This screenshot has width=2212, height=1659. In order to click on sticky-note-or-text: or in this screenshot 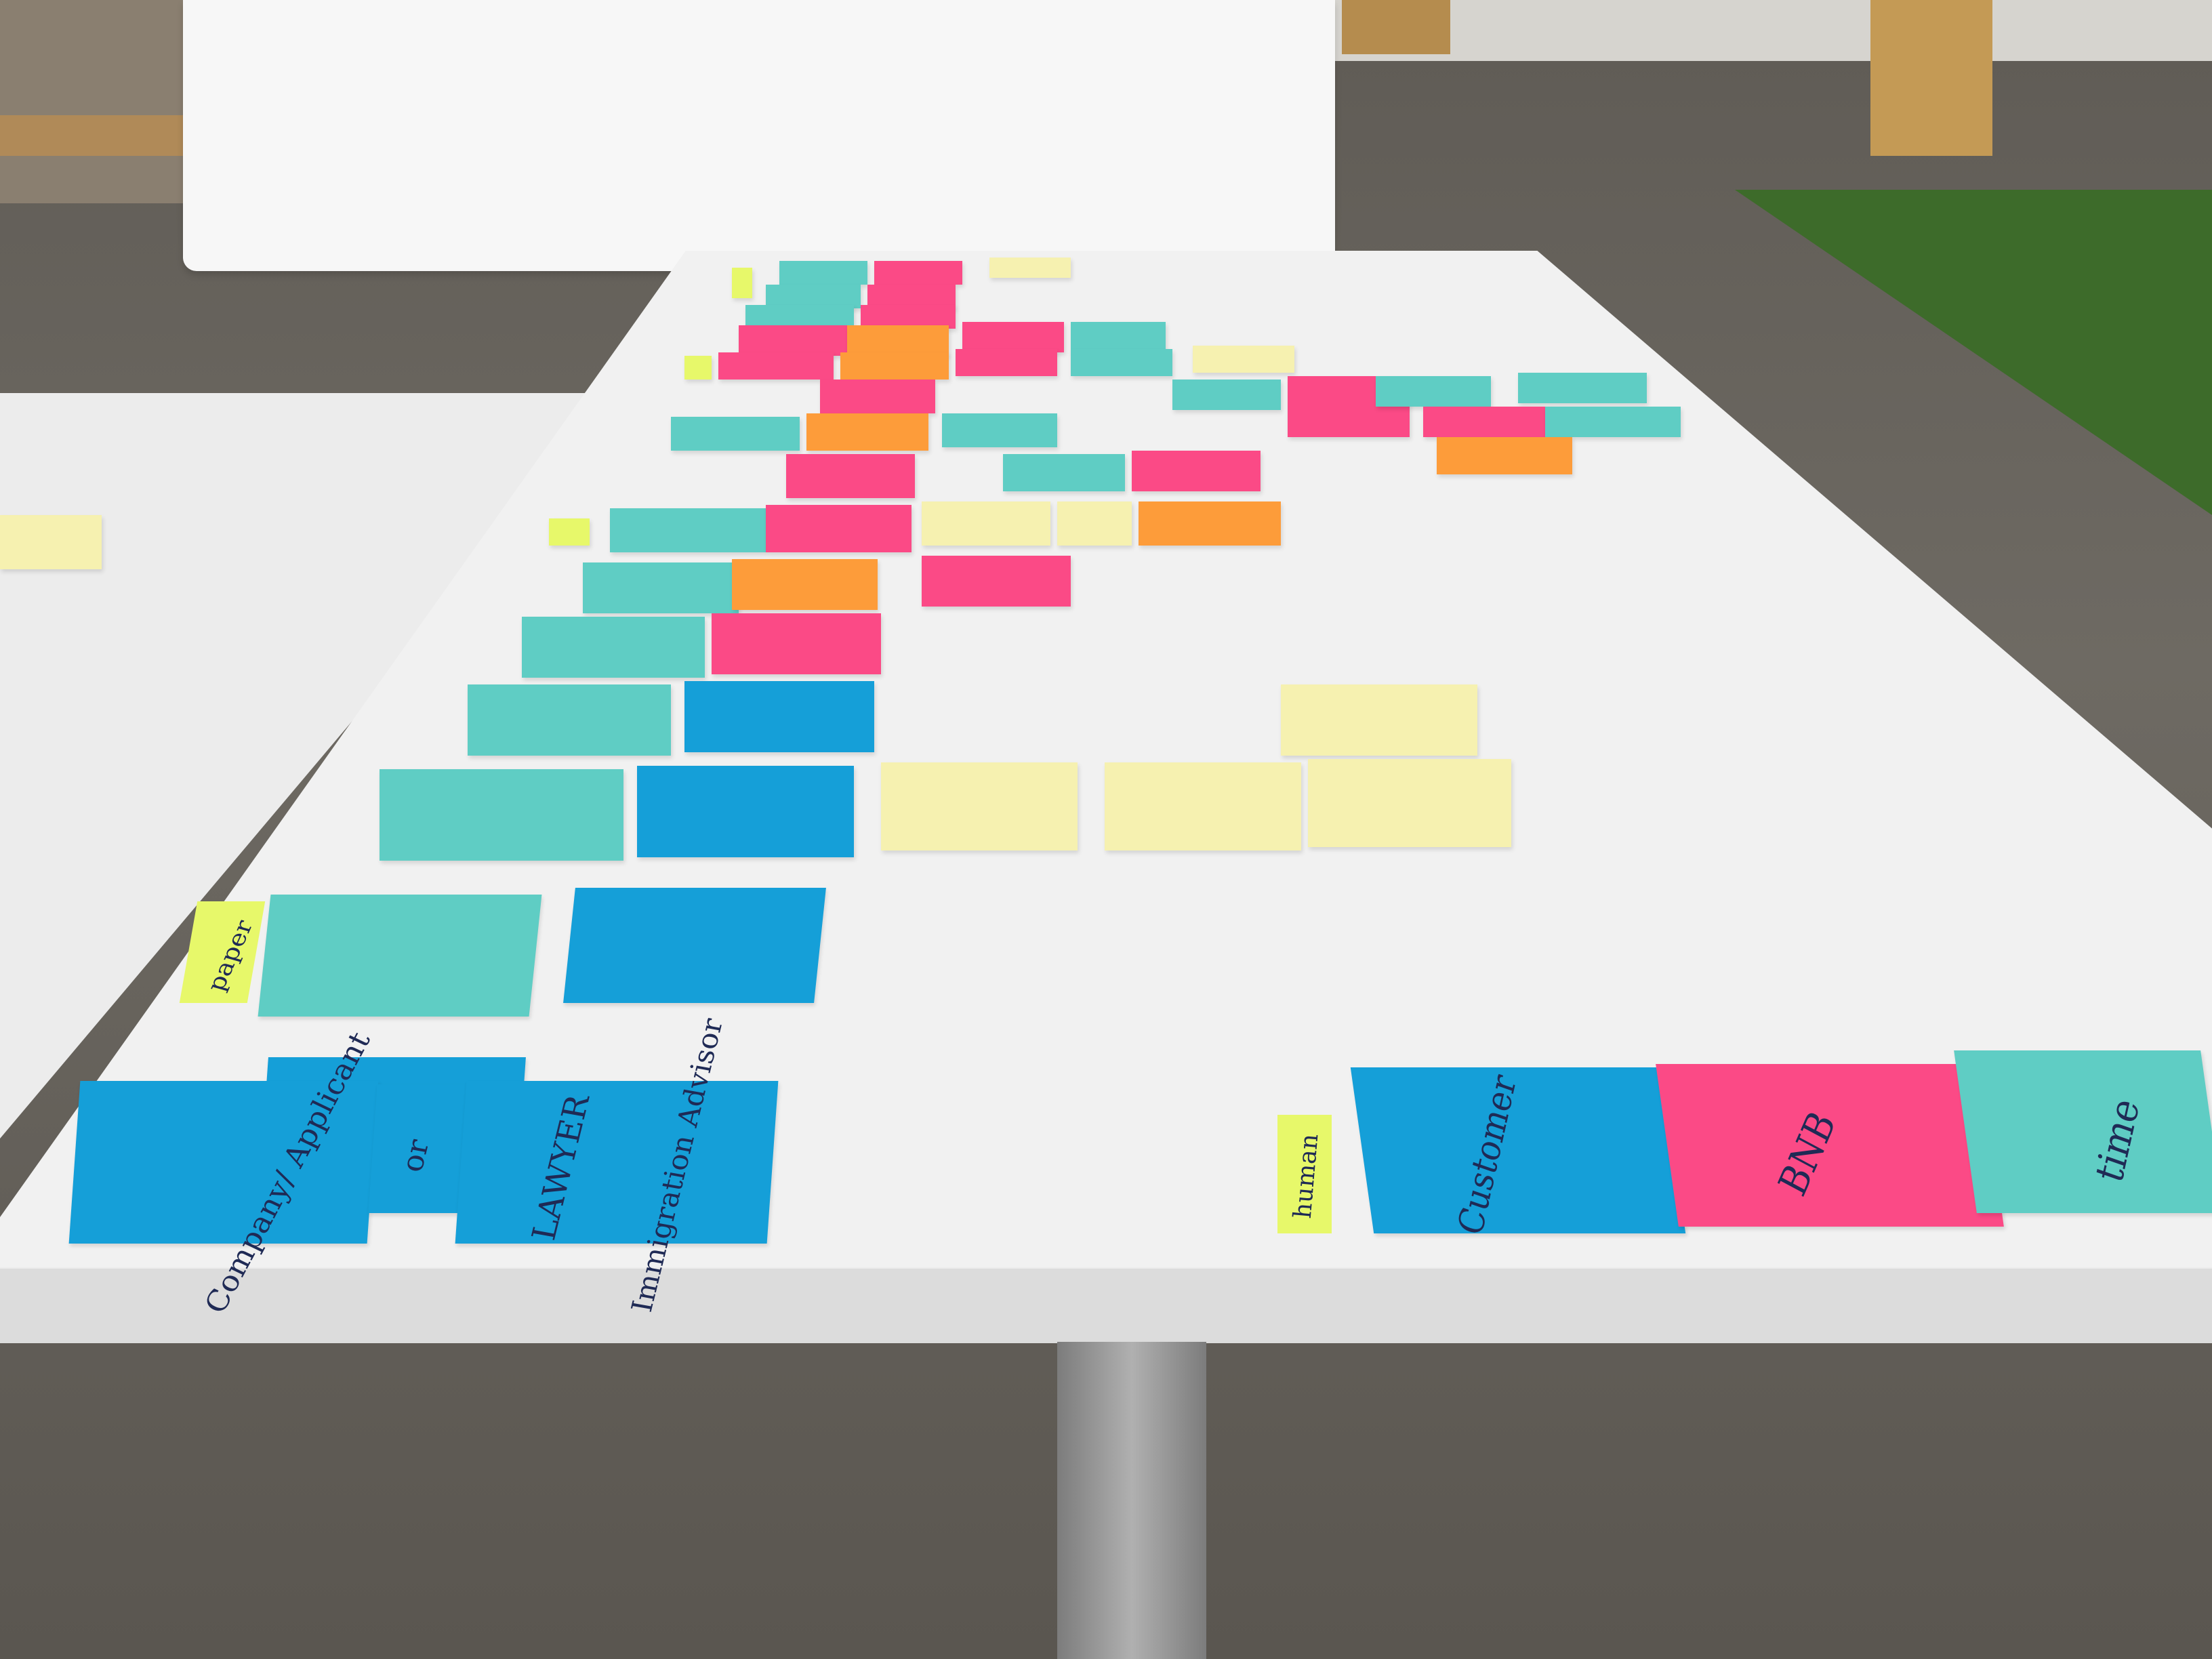, I will do `click(415, 1155)`.